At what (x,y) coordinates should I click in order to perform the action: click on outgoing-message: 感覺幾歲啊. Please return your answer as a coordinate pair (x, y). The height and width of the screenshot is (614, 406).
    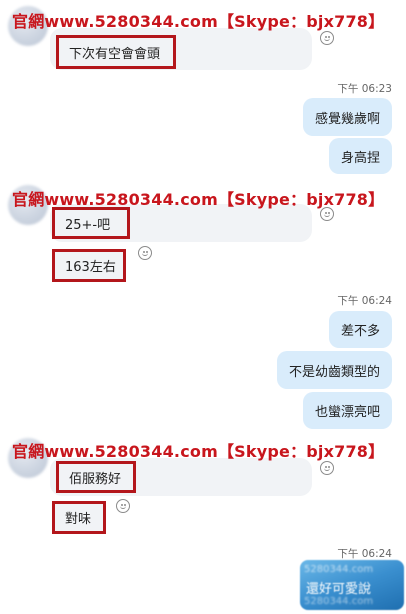
    Looking at the image, I should click on (347, 117).